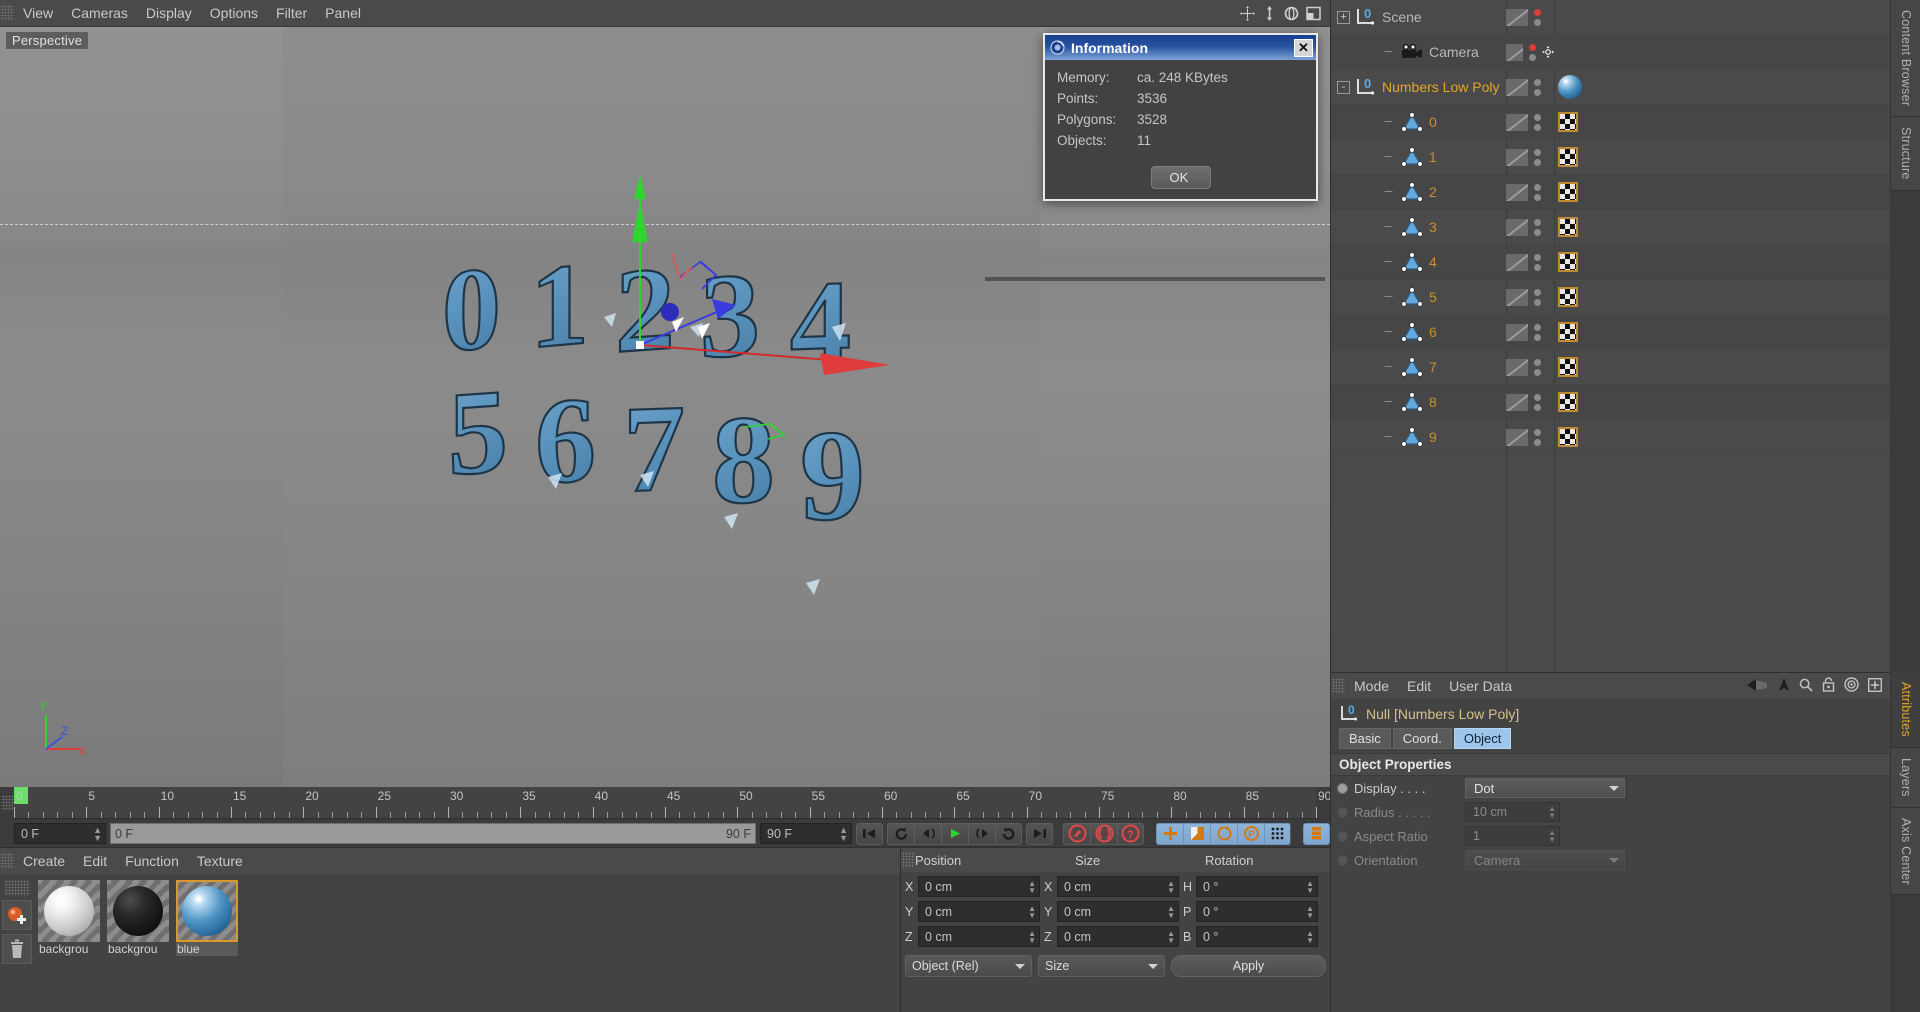 The image size is (1920, 1012). Describe the element at coordinates (954, 833) in the screenshot. I see `play-icon` at that location.